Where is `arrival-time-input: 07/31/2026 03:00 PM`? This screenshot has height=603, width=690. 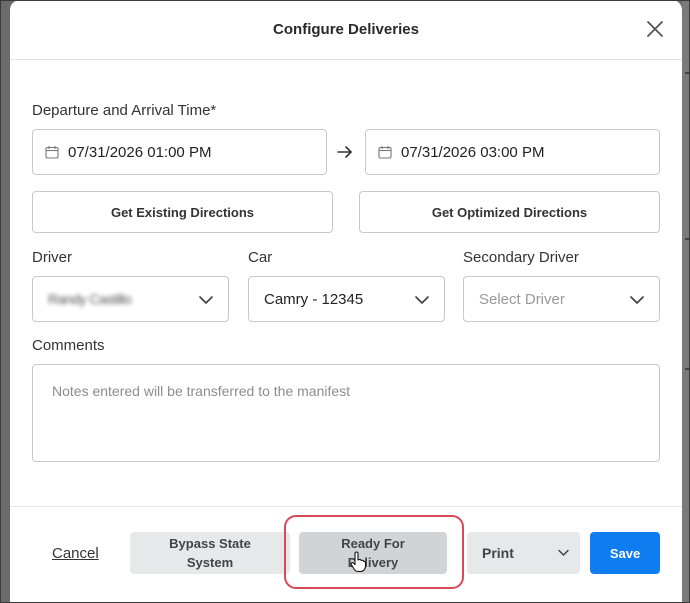 arrival-time-input: 07/31/2026 03:00 PM is located at coordinates (512, 152).